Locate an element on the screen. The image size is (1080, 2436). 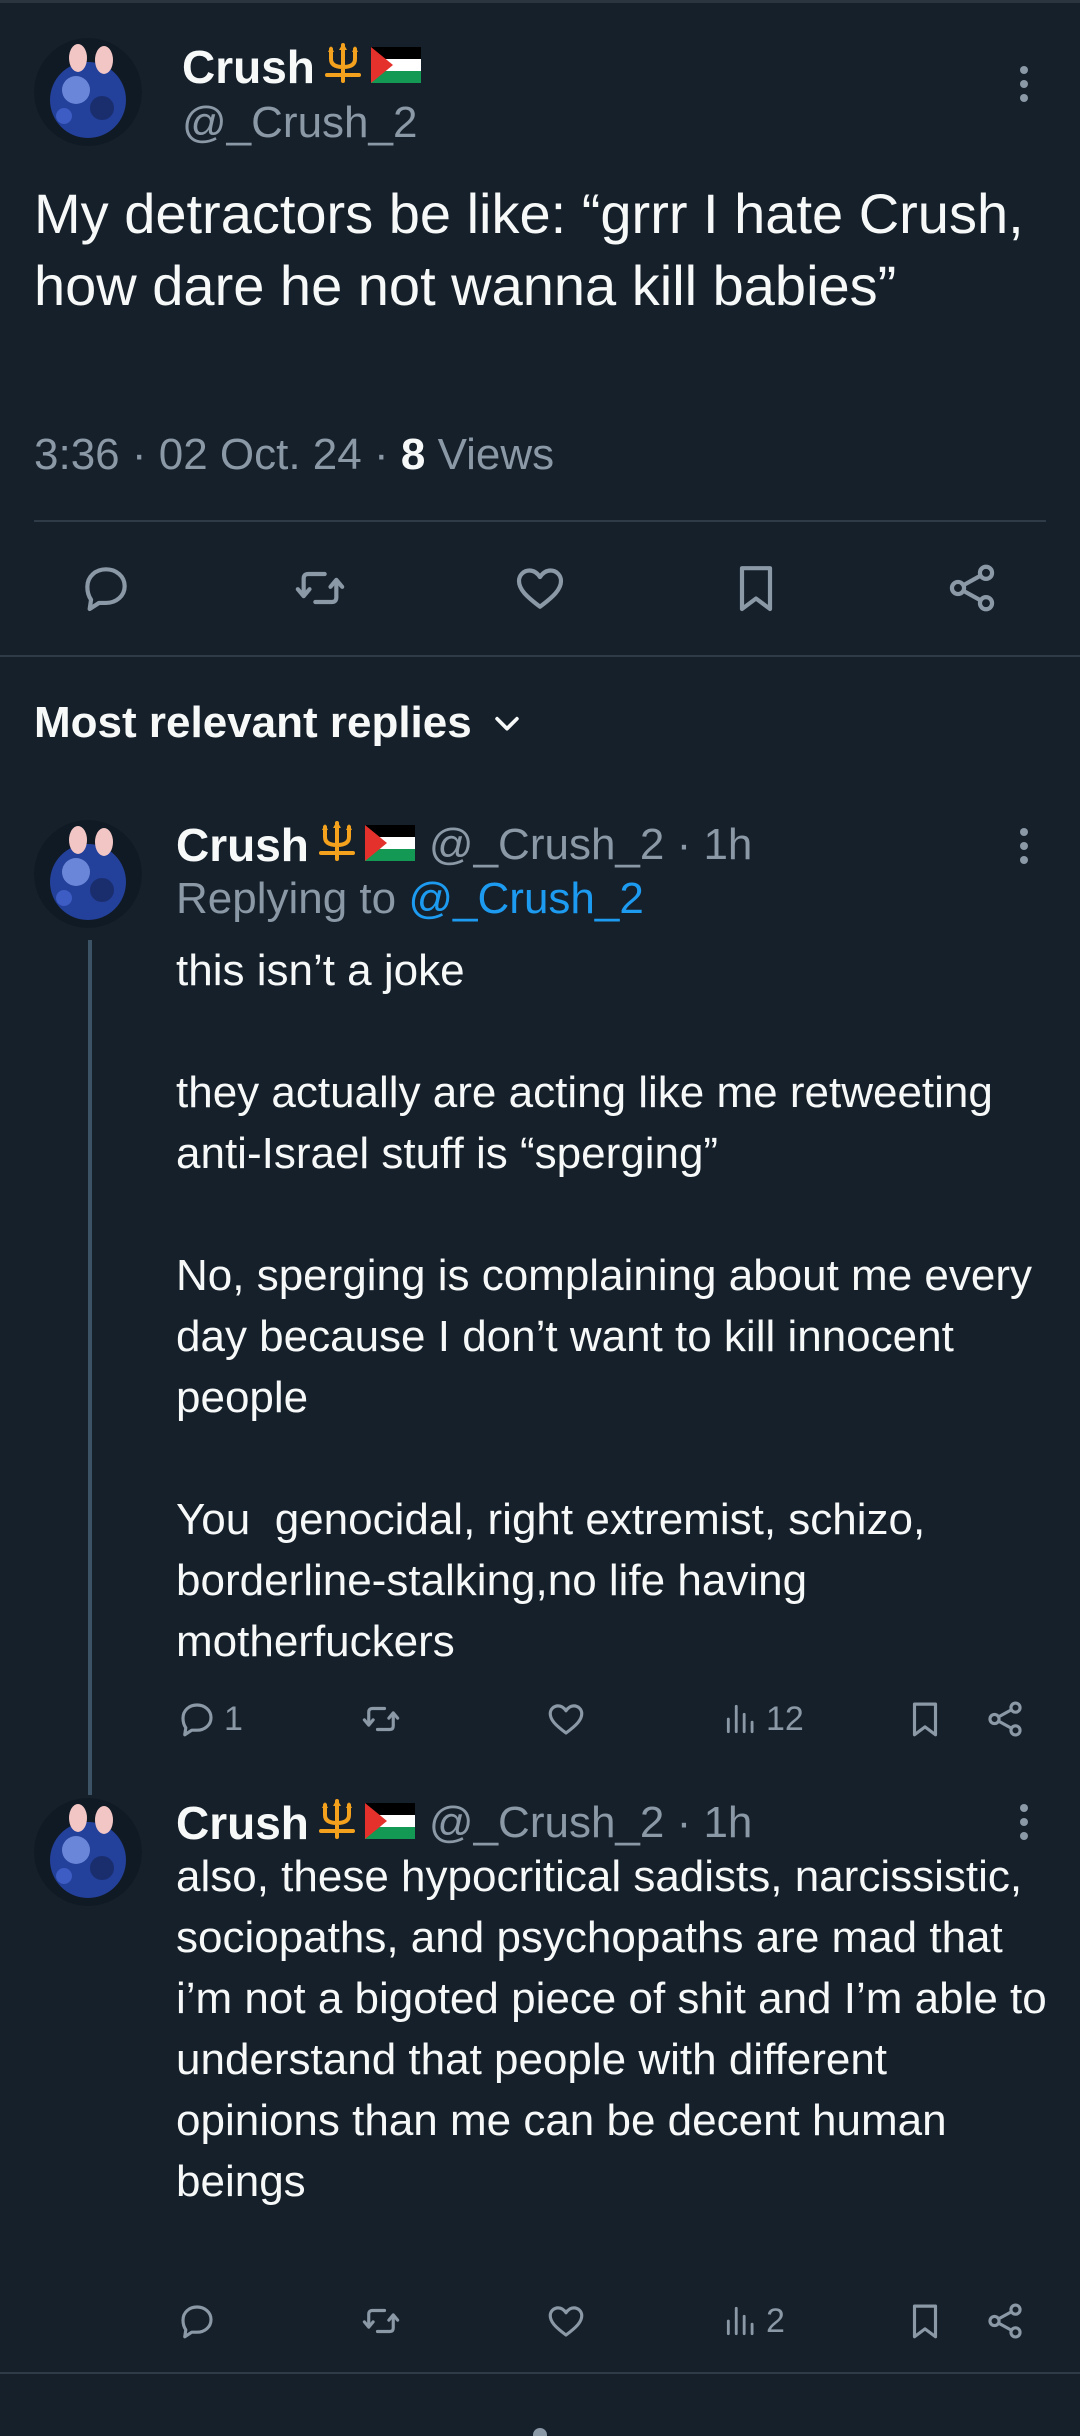
views-label: Views is located at coordinates (496, 454).